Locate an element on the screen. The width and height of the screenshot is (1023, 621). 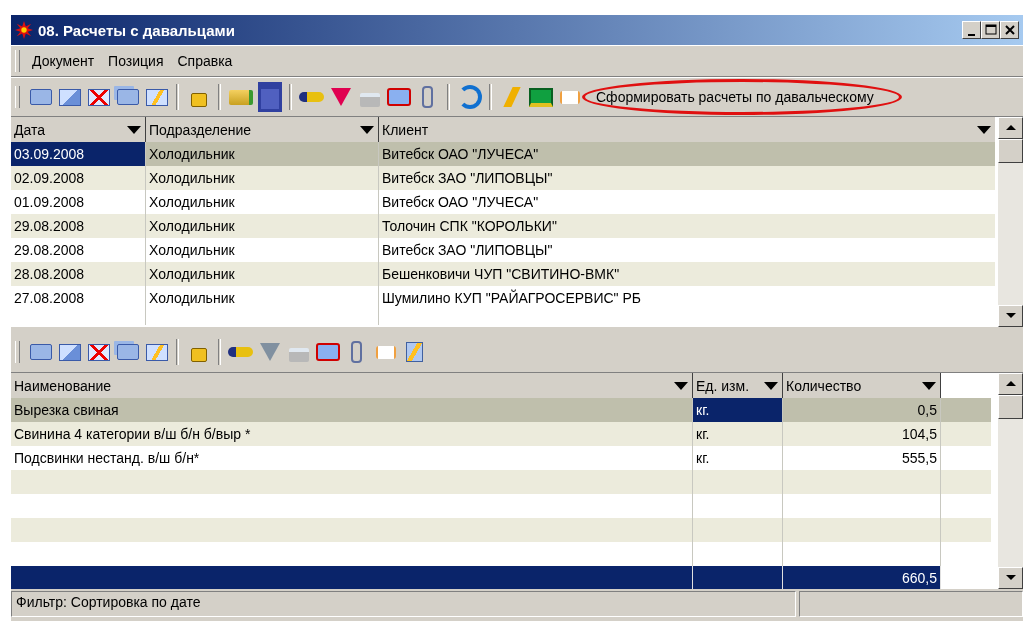
maximize-button is located at coordinates (990, 30).